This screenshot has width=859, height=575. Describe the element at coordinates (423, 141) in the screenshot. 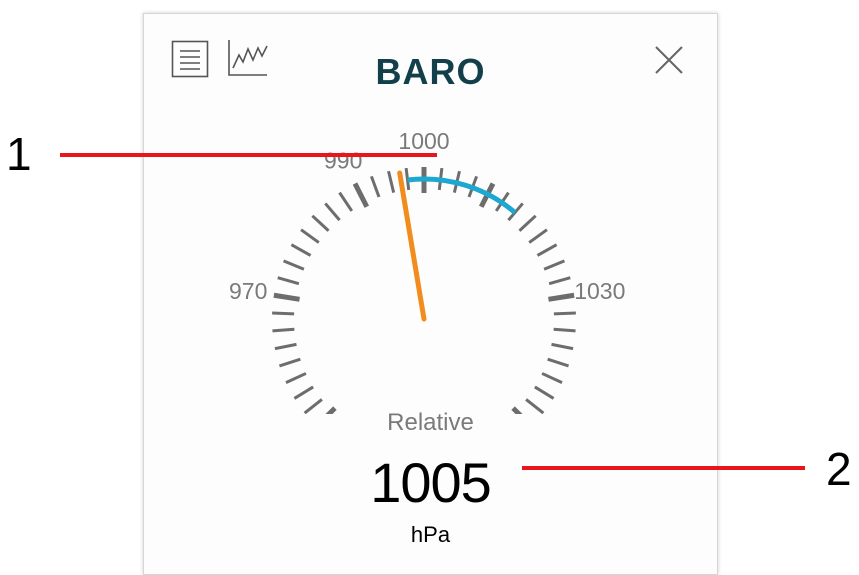

I see `scale-label: 1000` at that location.